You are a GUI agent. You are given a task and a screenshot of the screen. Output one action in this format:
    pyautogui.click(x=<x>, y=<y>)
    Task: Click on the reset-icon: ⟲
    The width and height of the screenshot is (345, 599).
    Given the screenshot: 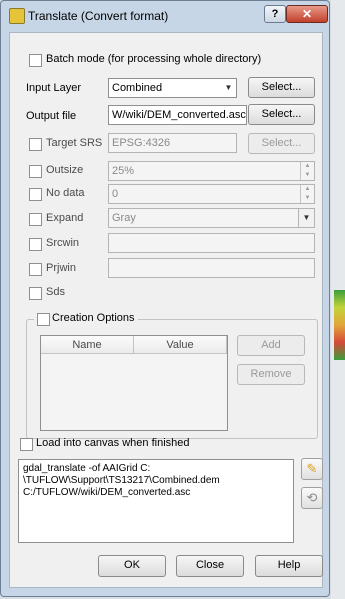 What is the action you would take?
    pyautogui.click(x=312, y=497)
    